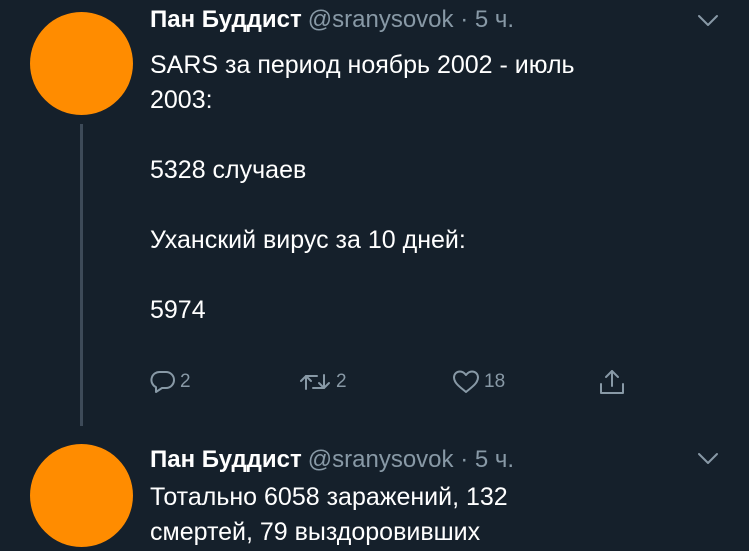 The width and height of the screenshot is (749, 551). What do you see at coordinates (362, 65) in the screenshot?
I see `tweet-text-line: SARS за период ноябрь 2002 - июль` at bounding box center [362, 65].